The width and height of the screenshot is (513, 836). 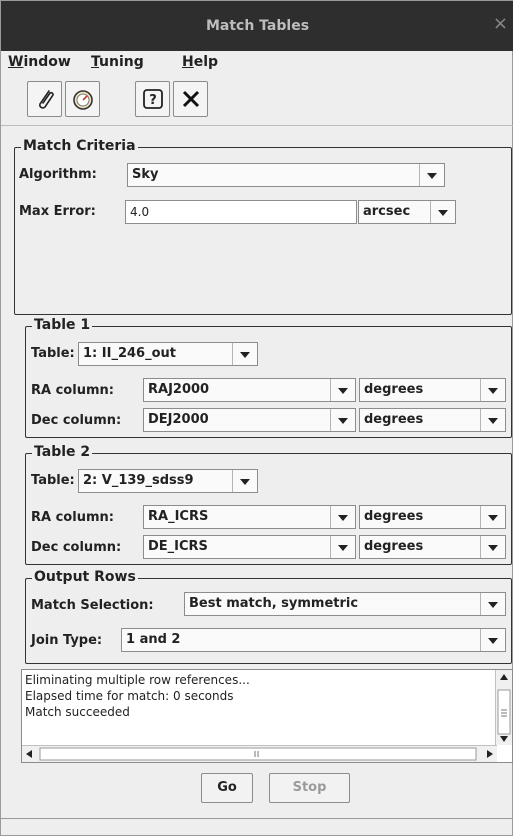 I want to click on algorithm-select: Sky, so click(x=286, y=175).